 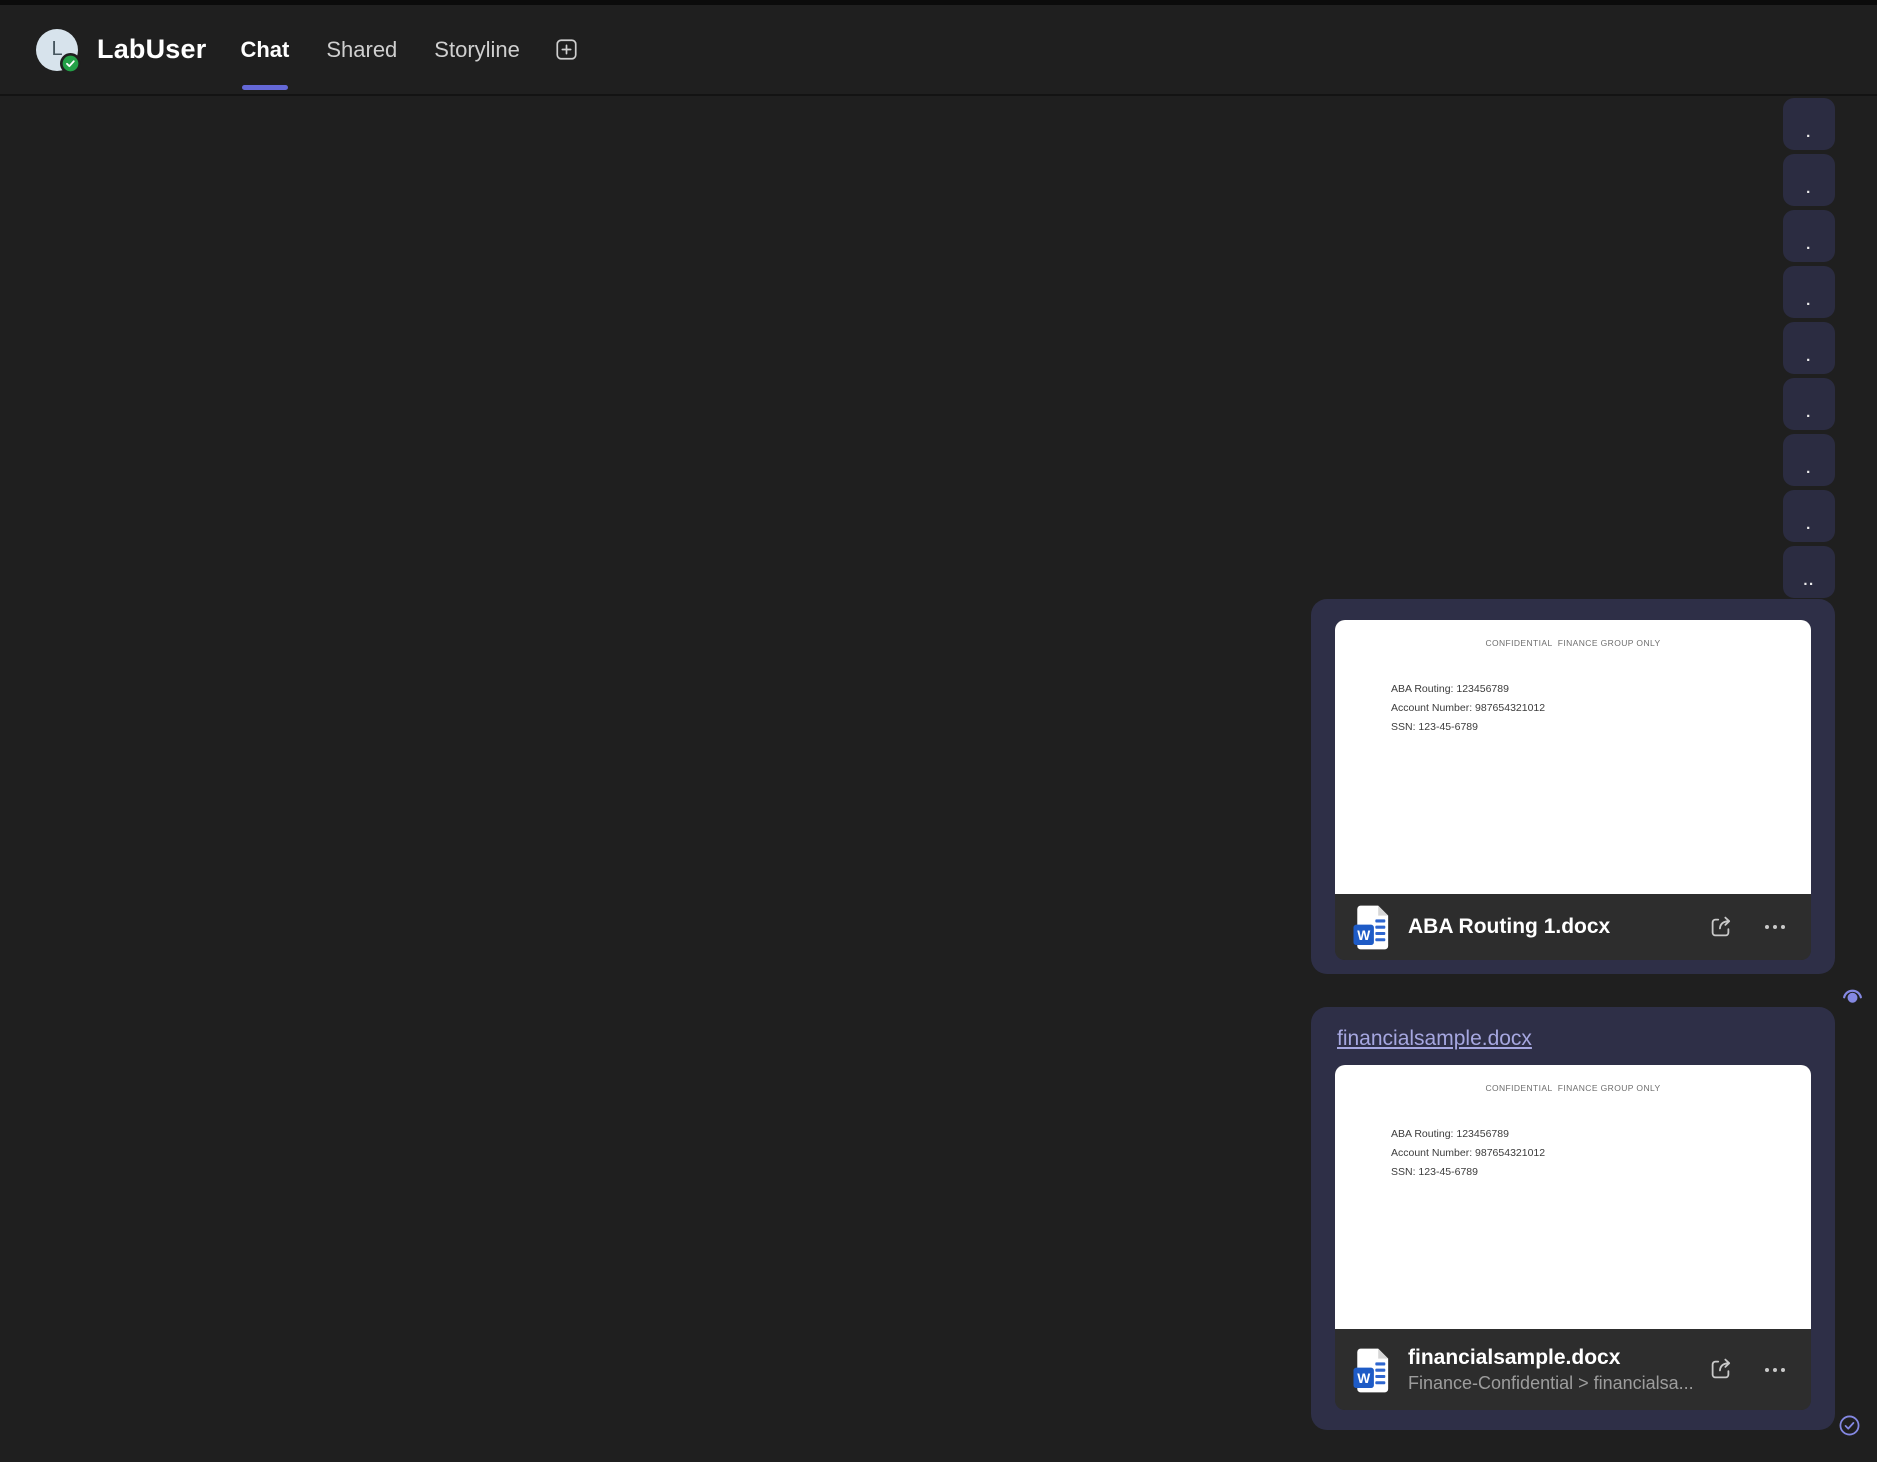 What do you see at coordinates (152, 49) in the screenshot?
I see `page-title: LabUser` at bounding box center [152, 49].